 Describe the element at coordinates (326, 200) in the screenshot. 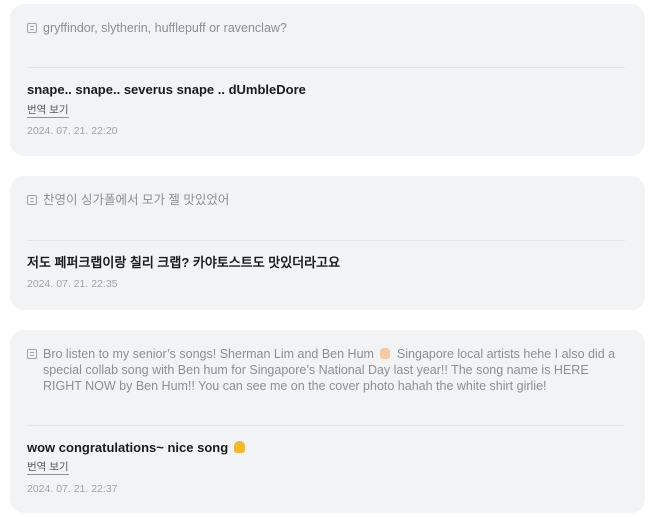

I see `question-row: 찬영이 싱가폴에서 모가 젤 맛있었어` at that location.